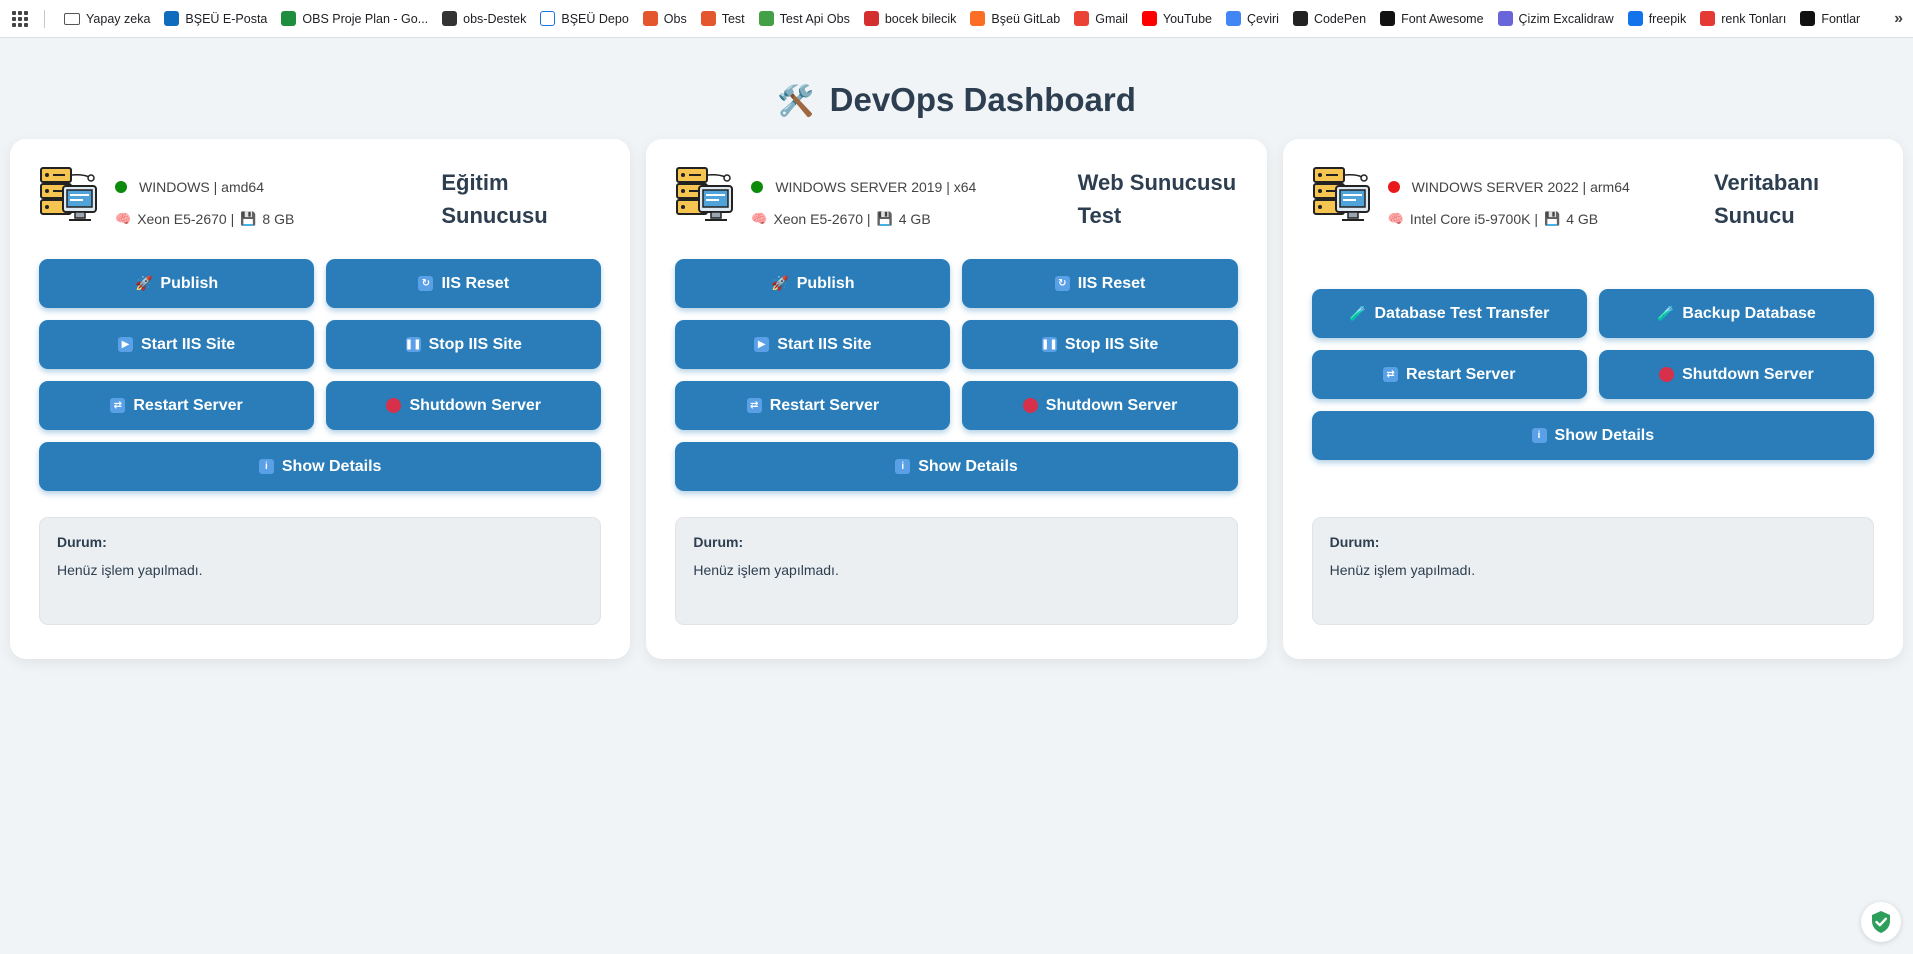 This screenshot has height=954, width=1913. Describe the element at coordinates (1898, 19) in the screenshot. I see `more-bookmarks-icon: »` at that location.